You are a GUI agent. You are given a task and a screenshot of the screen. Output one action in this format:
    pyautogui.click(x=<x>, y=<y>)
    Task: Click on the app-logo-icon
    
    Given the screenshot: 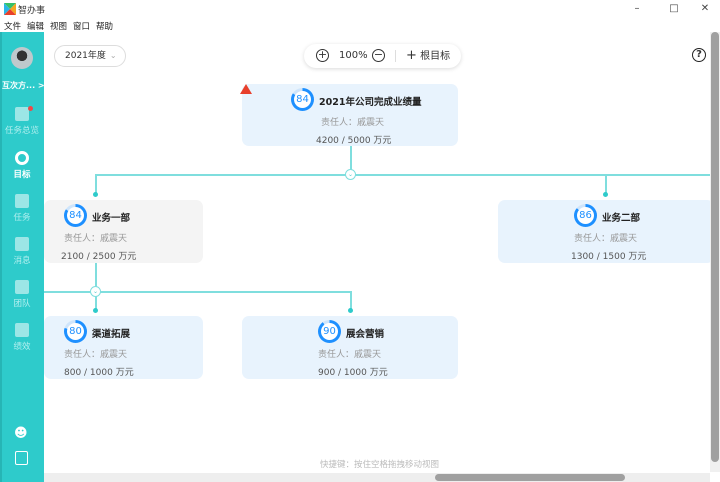 What is the action you would take?
    pyautogui.click(x=10, y=9)
    